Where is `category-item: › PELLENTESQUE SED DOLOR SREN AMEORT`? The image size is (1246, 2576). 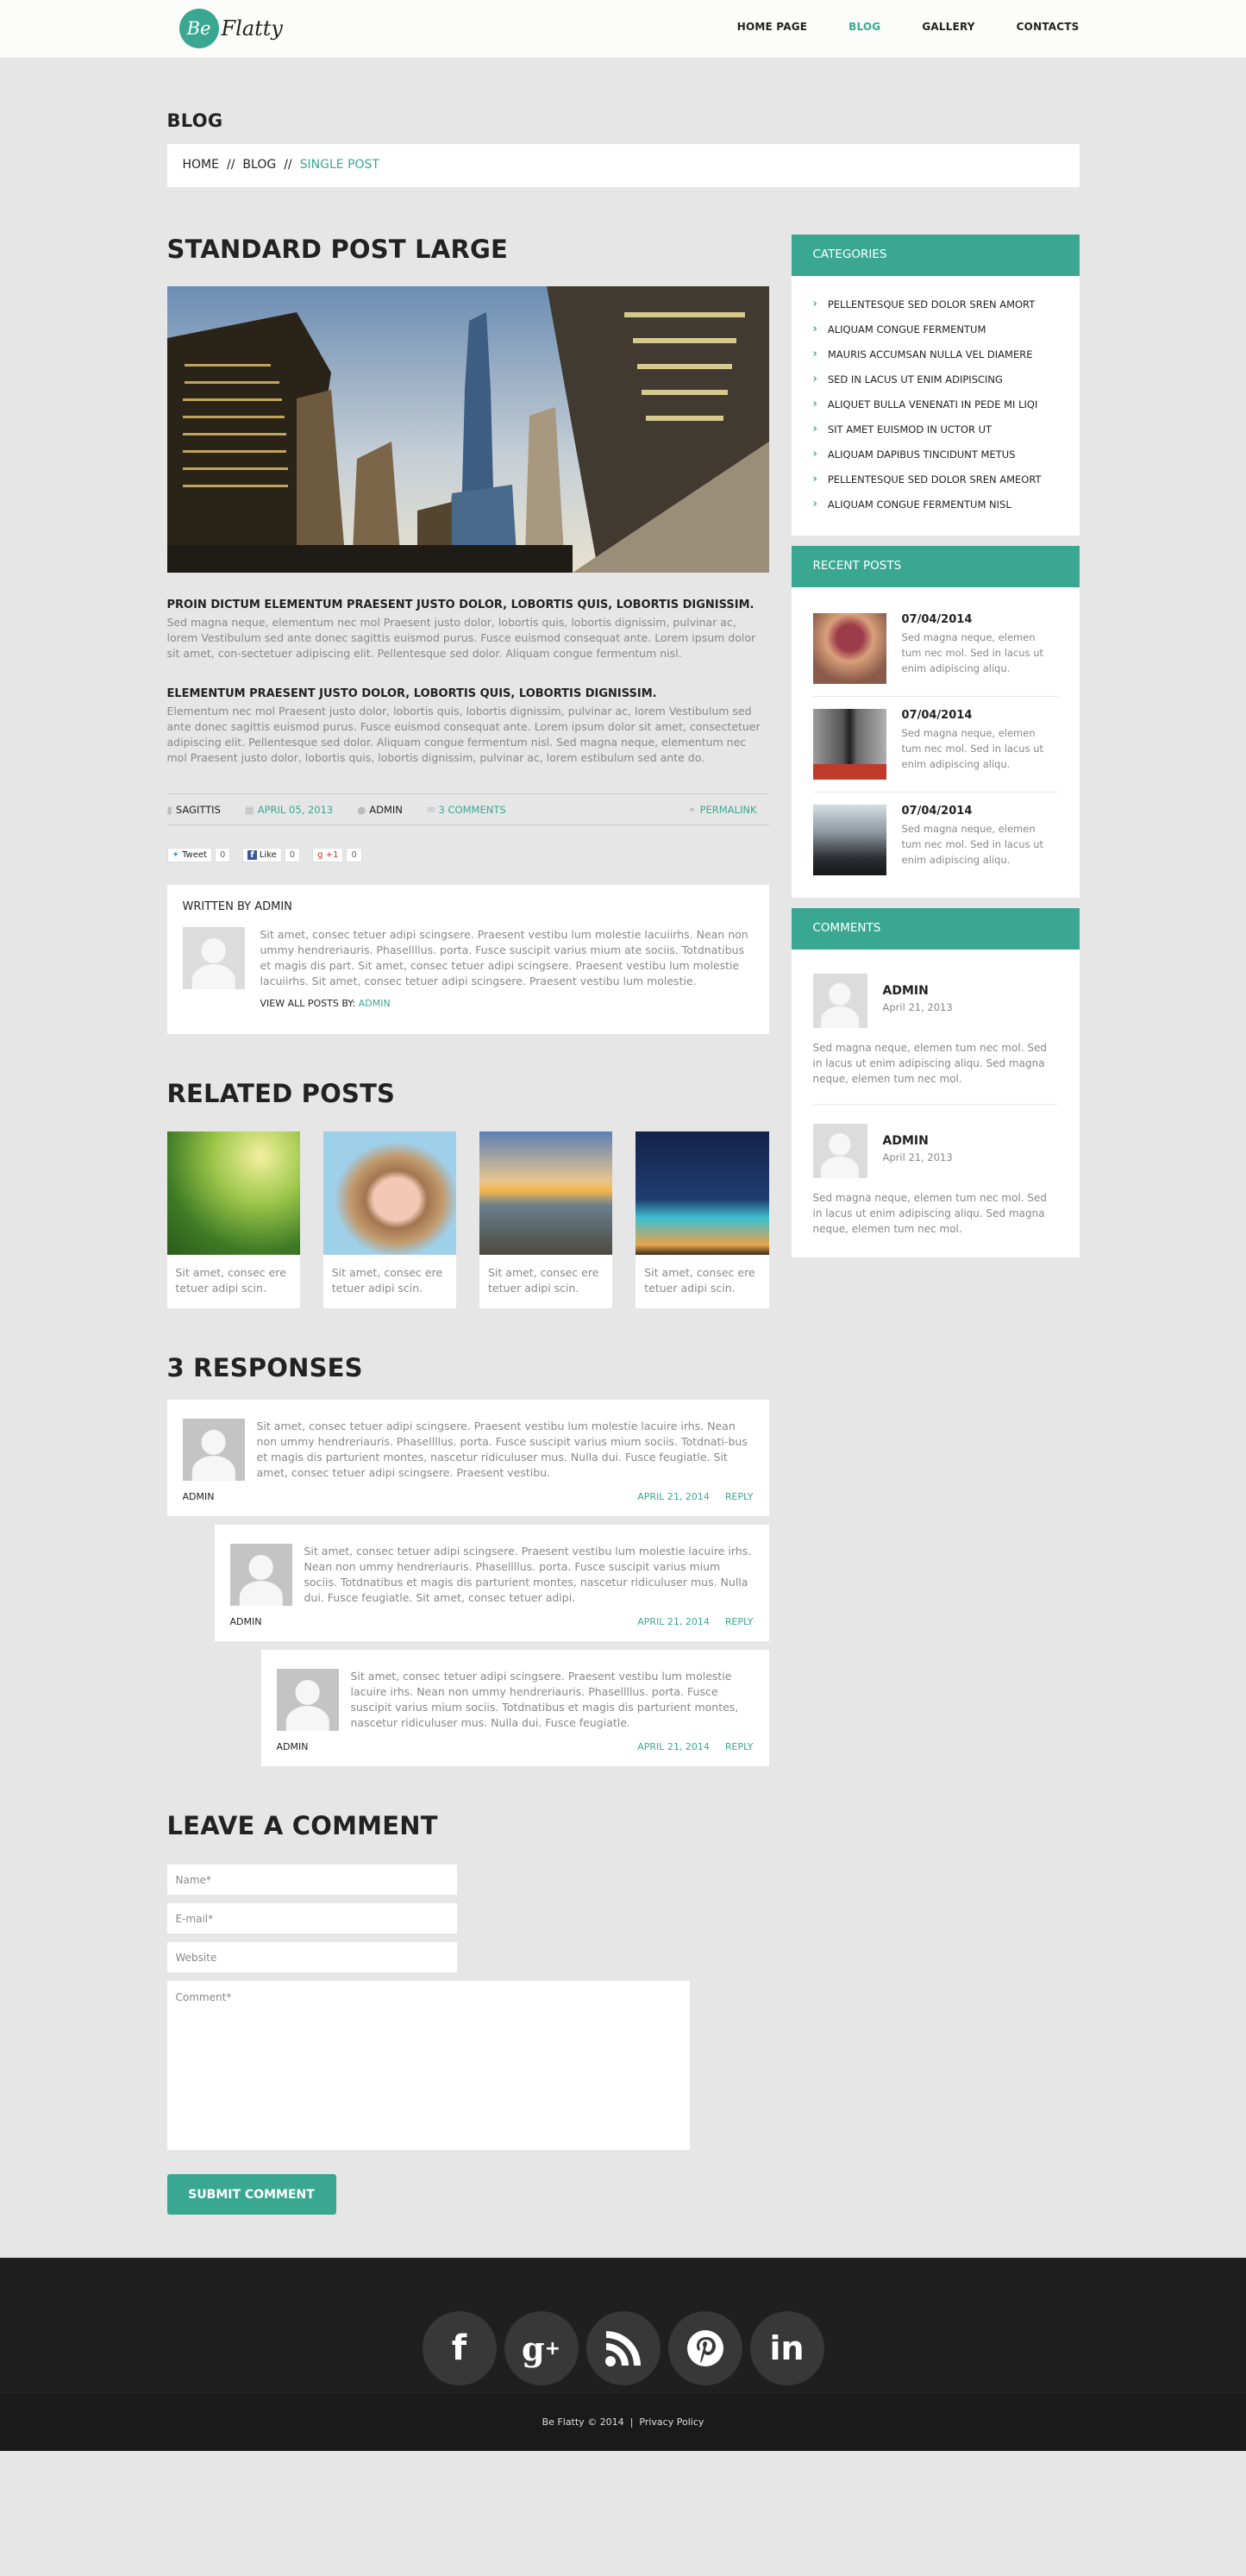 category-item: › PELLENTESQUE SED DOLOR SREN AMEORT is located at coordinates (935, 479).